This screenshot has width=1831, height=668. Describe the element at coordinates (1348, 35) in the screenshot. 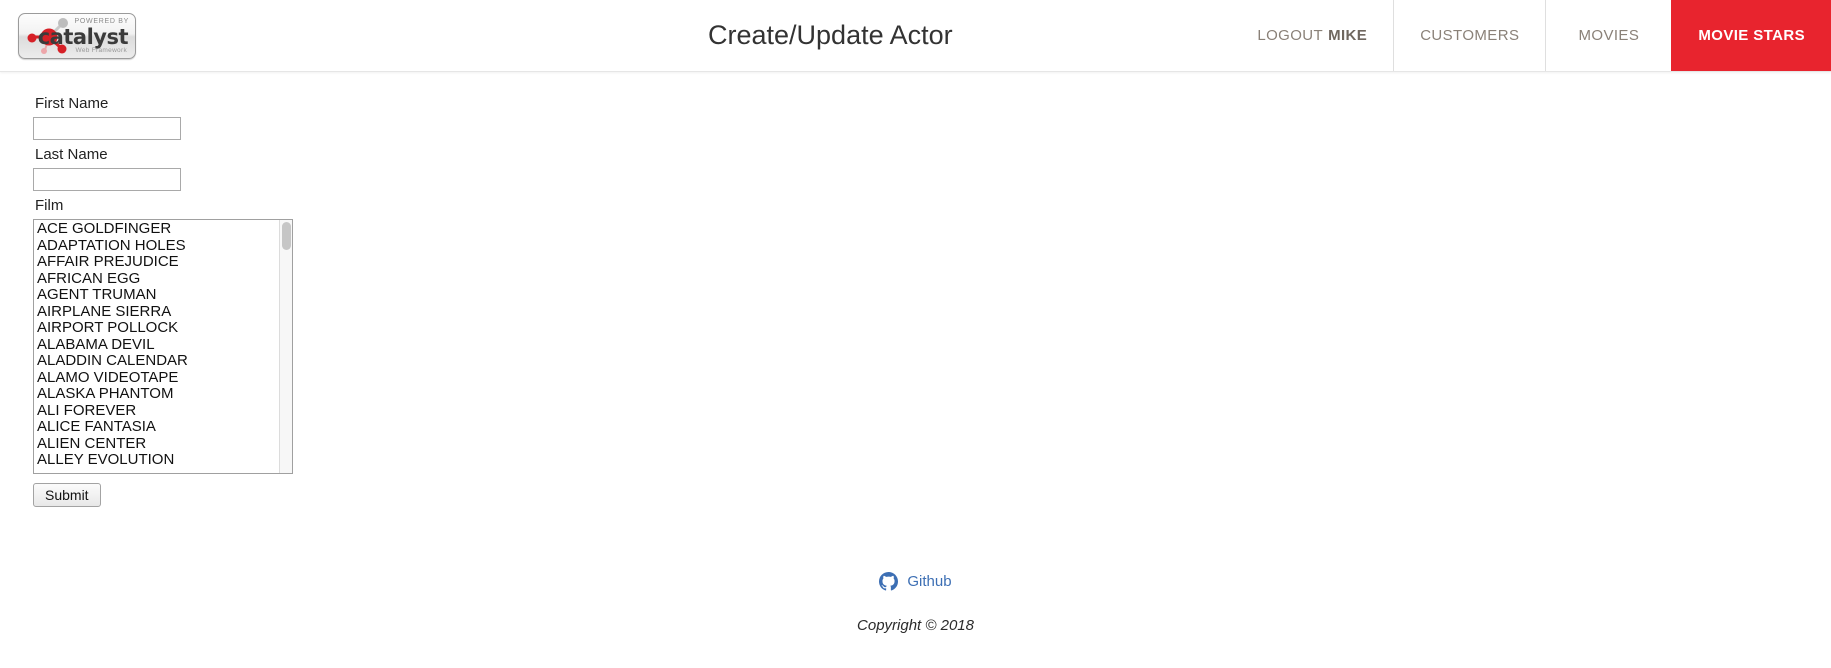

I see `nav-logout-username: MIKE` at that location.